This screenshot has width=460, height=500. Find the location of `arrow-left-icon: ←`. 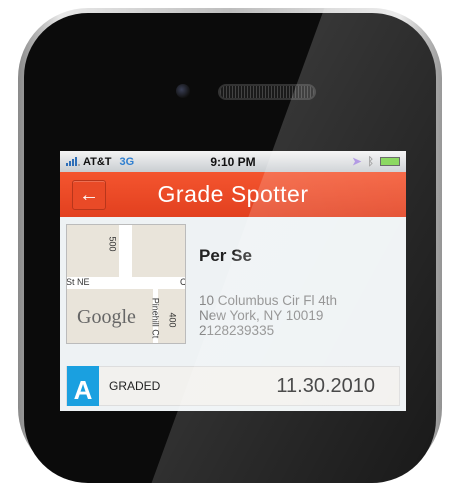

arrow-left-icon: ← is located at coordinates (89, 194).